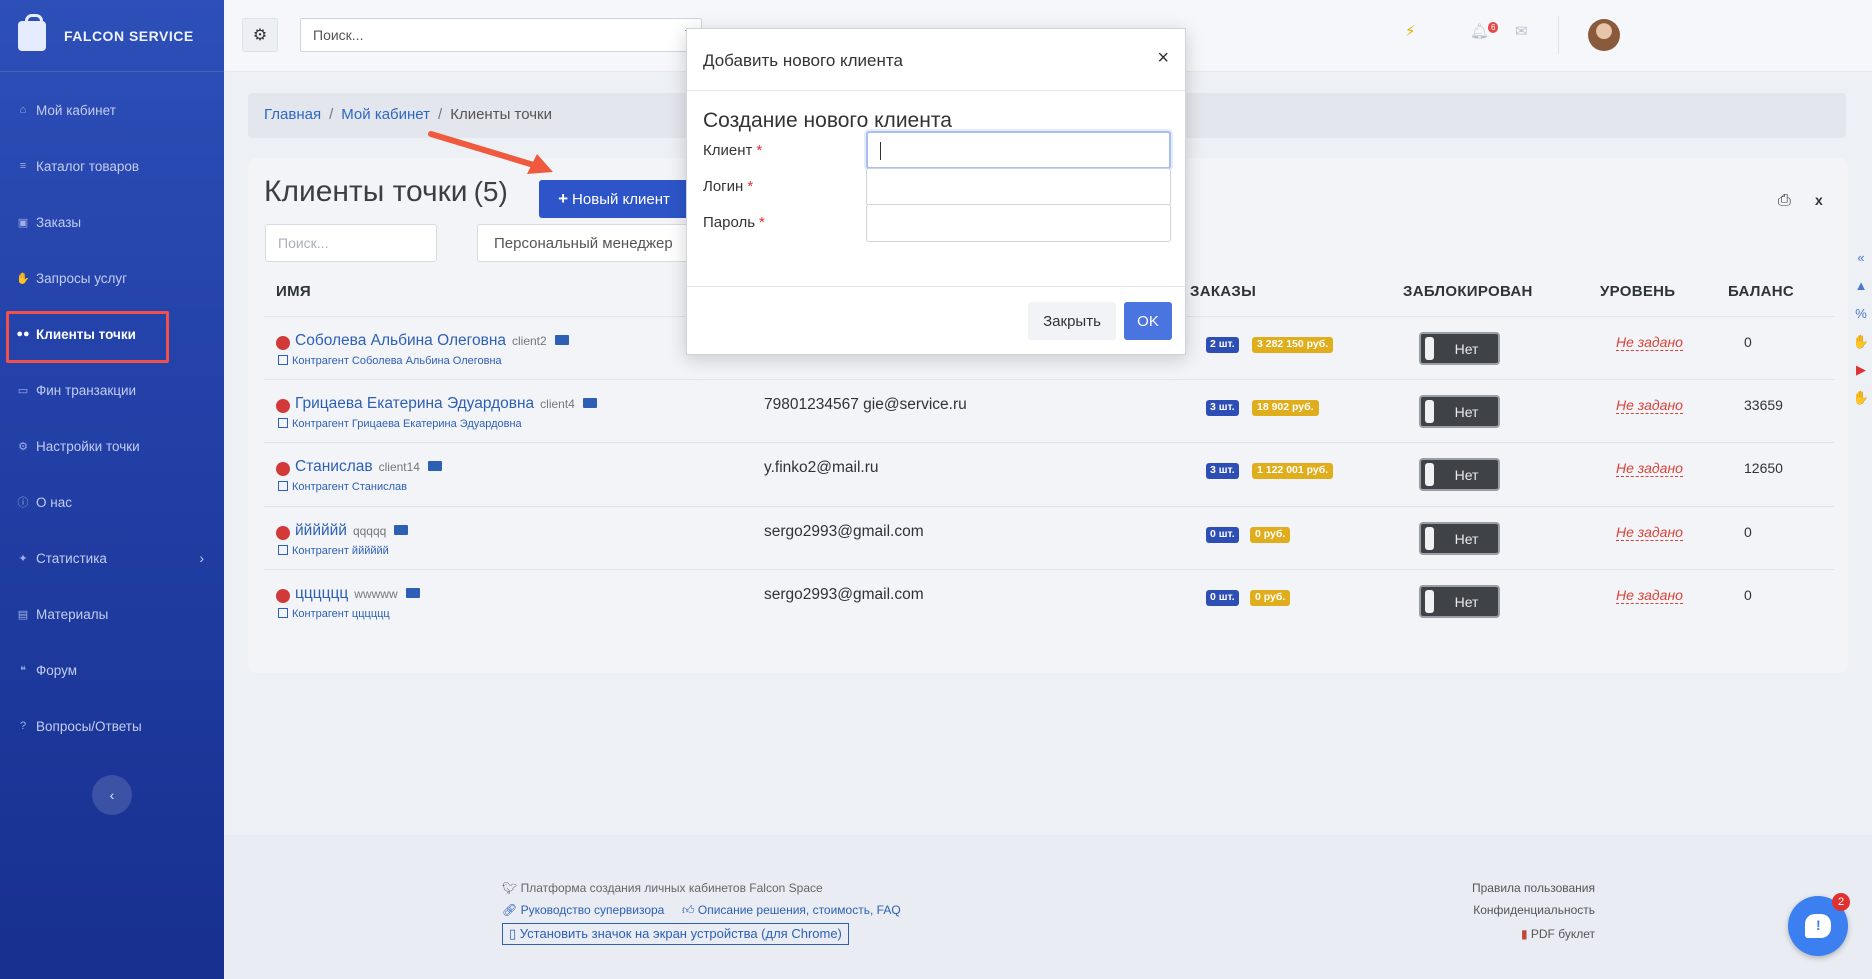 This screenshot has height=979, width=1872. Describe the element at coordinates (1784, 201) in the screenshot. I see `print-icon: ⎙` at that location.